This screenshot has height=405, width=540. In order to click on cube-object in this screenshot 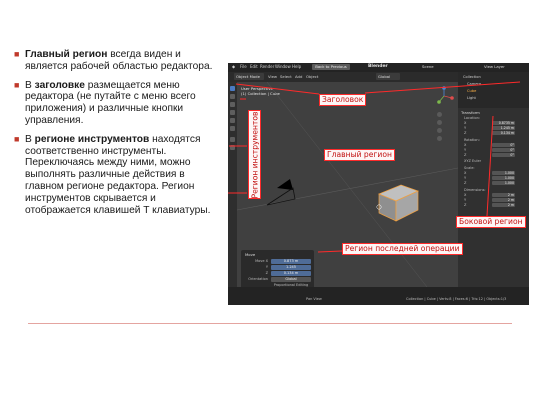, I will do `click(398, 203)`.